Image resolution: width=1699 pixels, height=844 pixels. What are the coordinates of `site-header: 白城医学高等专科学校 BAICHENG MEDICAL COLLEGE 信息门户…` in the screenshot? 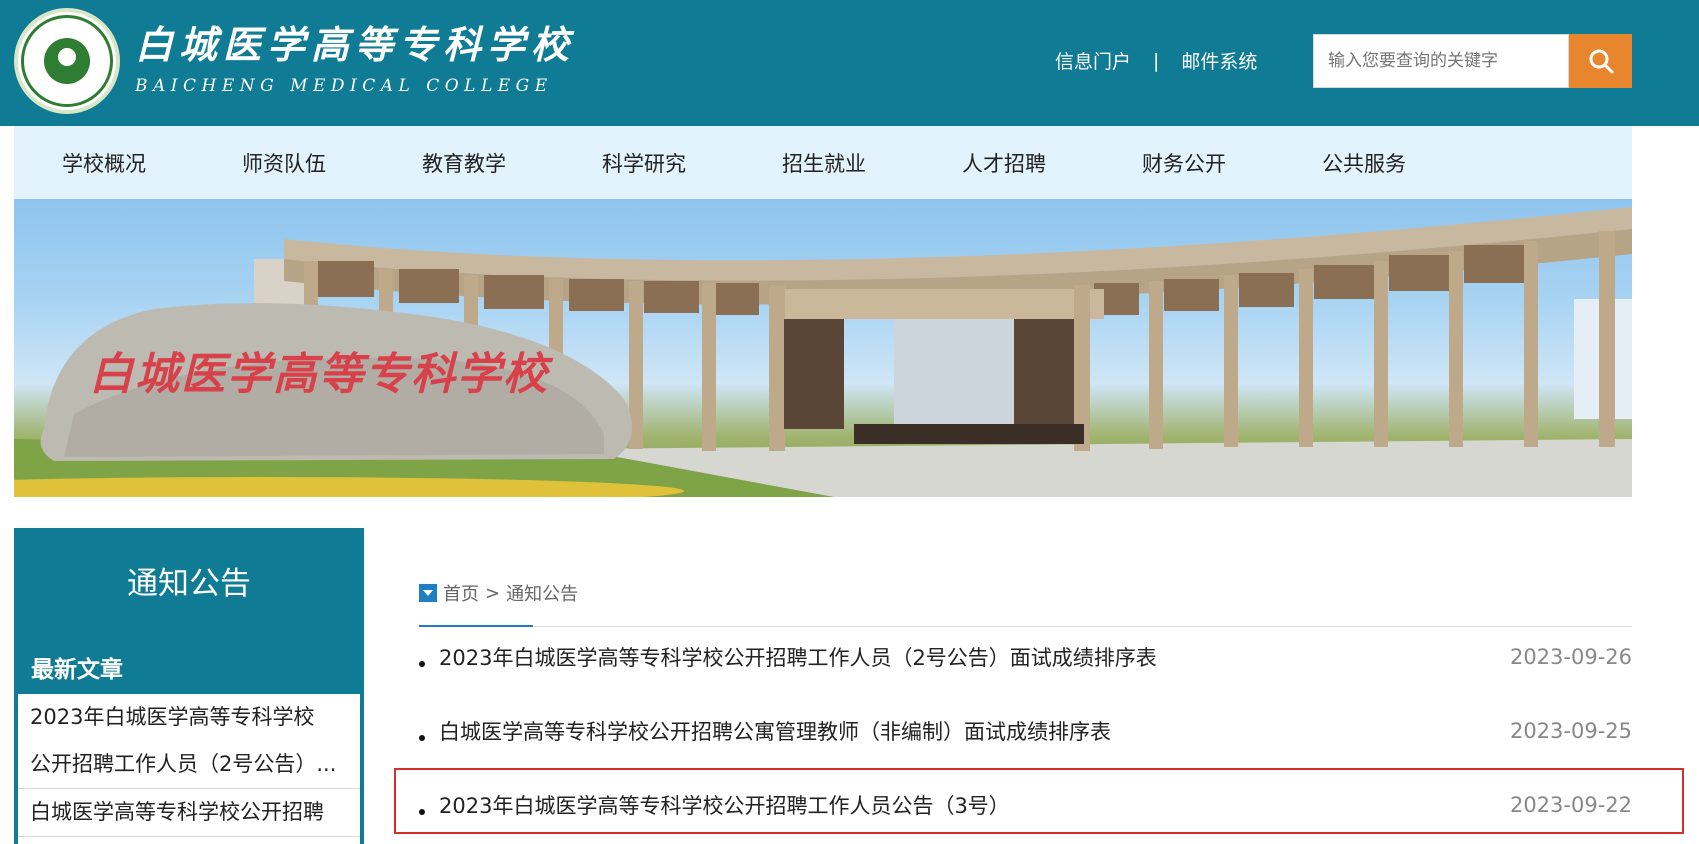 It's located at (849, 63).